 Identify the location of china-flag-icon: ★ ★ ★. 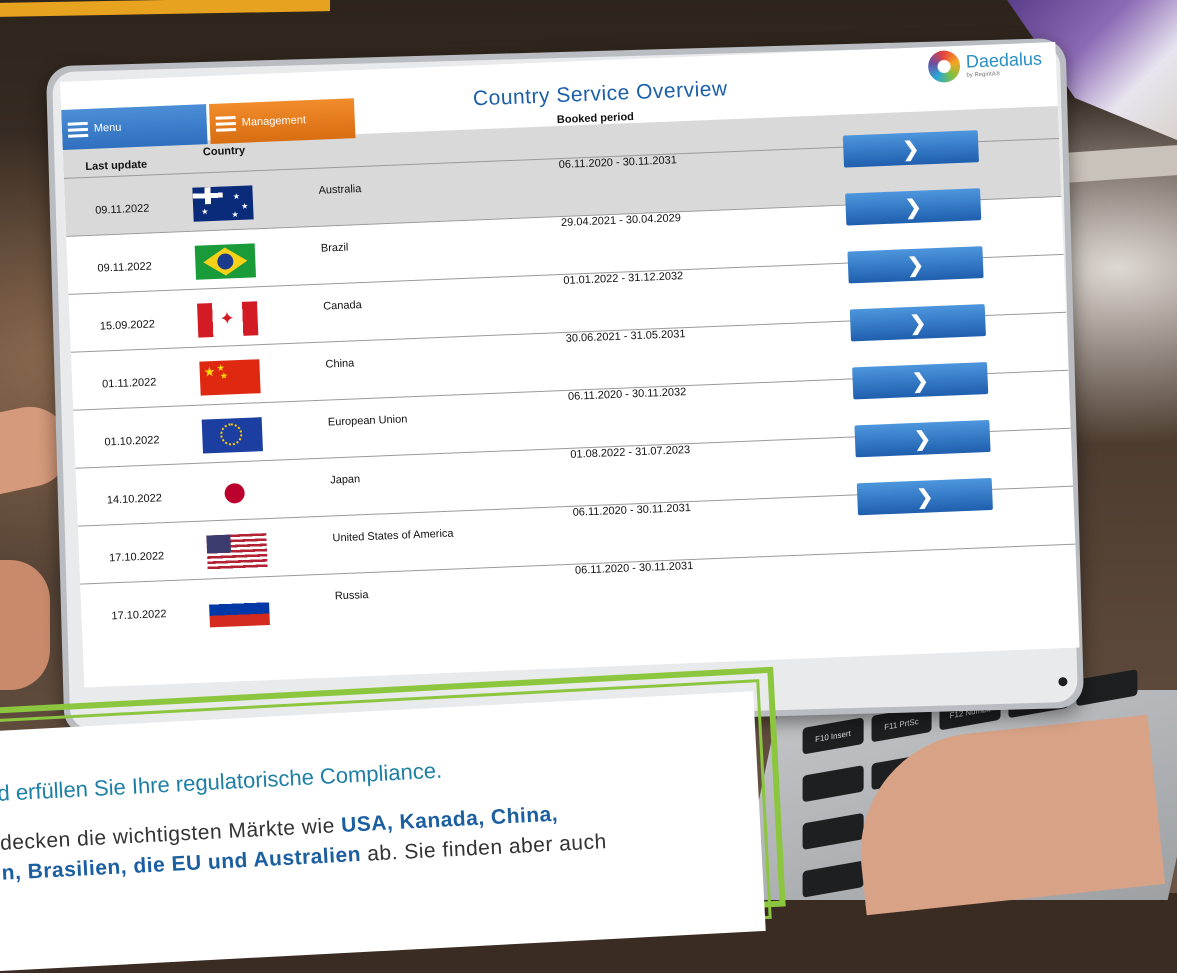
(230, 378).